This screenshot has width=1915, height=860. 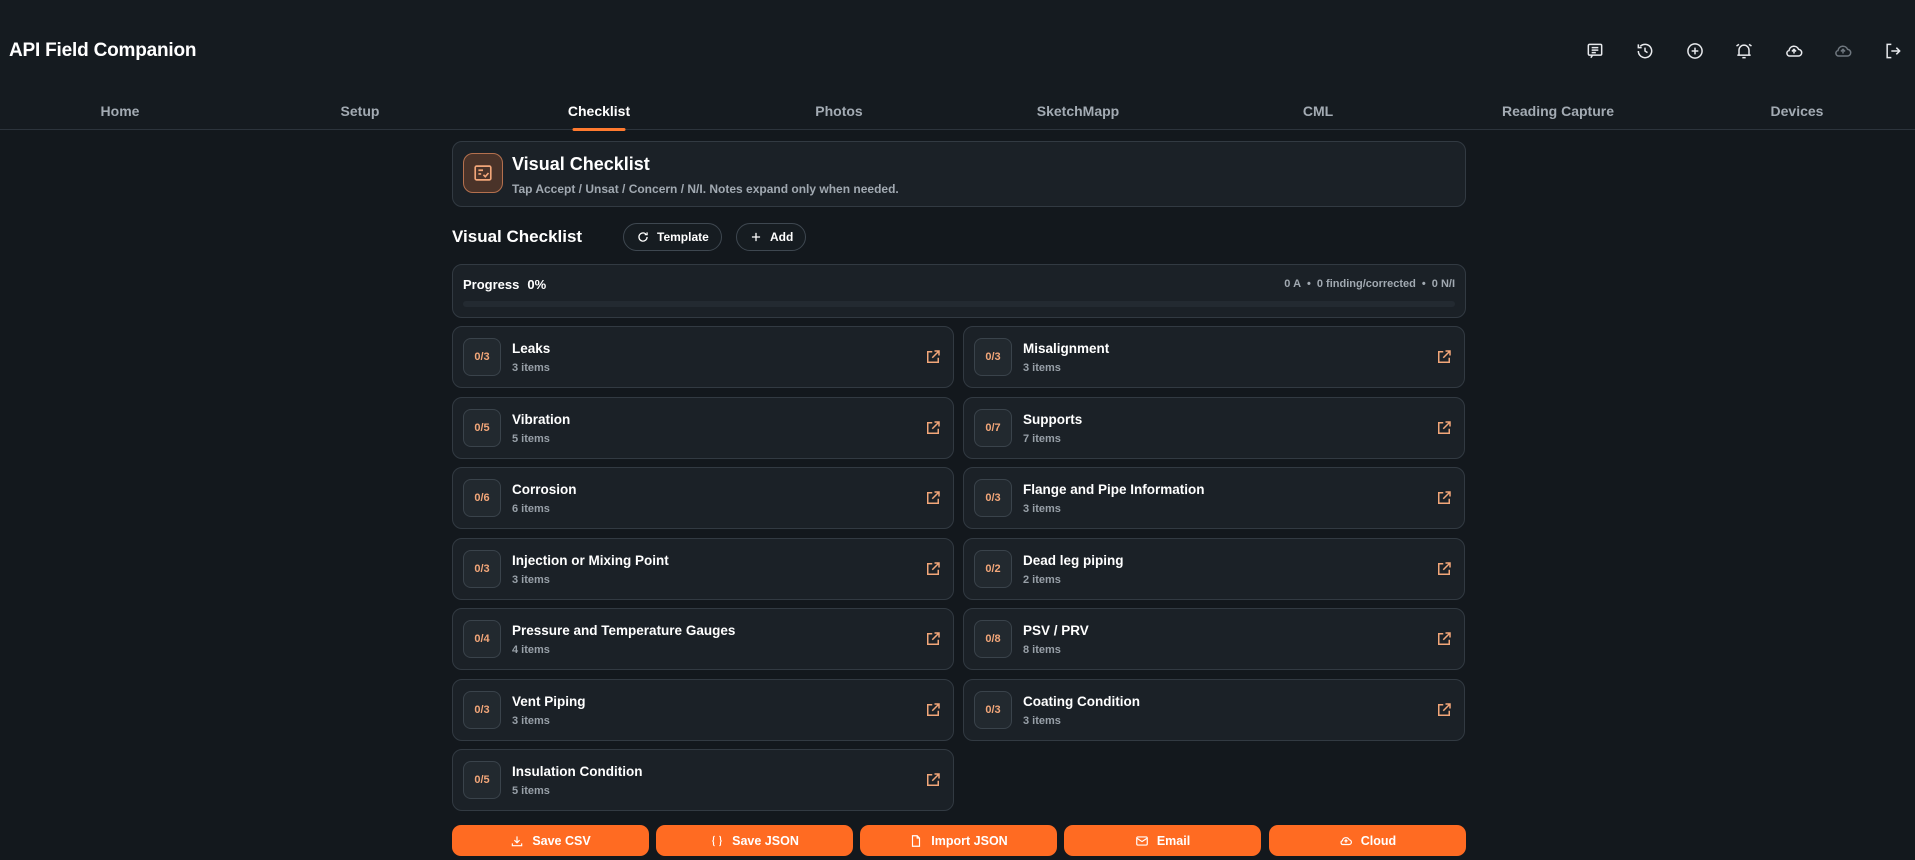 I want to click on add-button, so click(x=1695, y=51).